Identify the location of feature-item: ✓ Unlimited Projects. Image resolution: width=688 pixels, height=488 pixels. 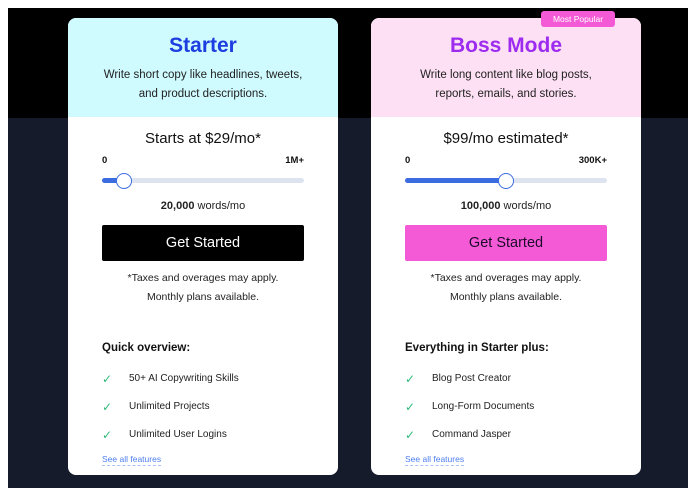
(203, 407).